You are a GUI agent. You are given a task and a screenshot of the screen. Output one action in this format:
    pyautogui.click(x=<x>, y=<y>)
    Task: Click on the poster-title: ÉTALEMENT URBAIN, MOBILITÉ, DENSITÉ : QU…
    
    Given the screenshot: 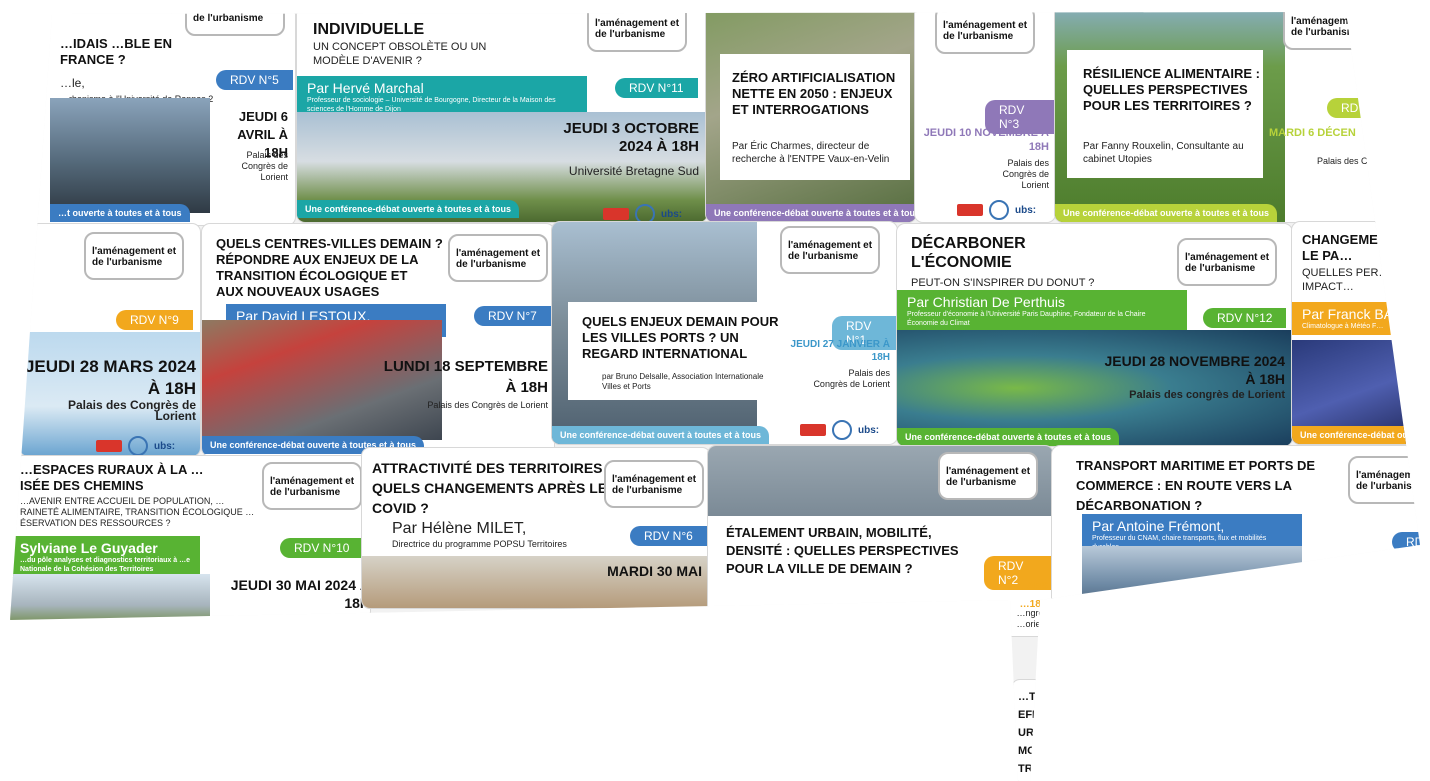 What is the action you would take?
    pyautogui.click(x=842, y=550)
    